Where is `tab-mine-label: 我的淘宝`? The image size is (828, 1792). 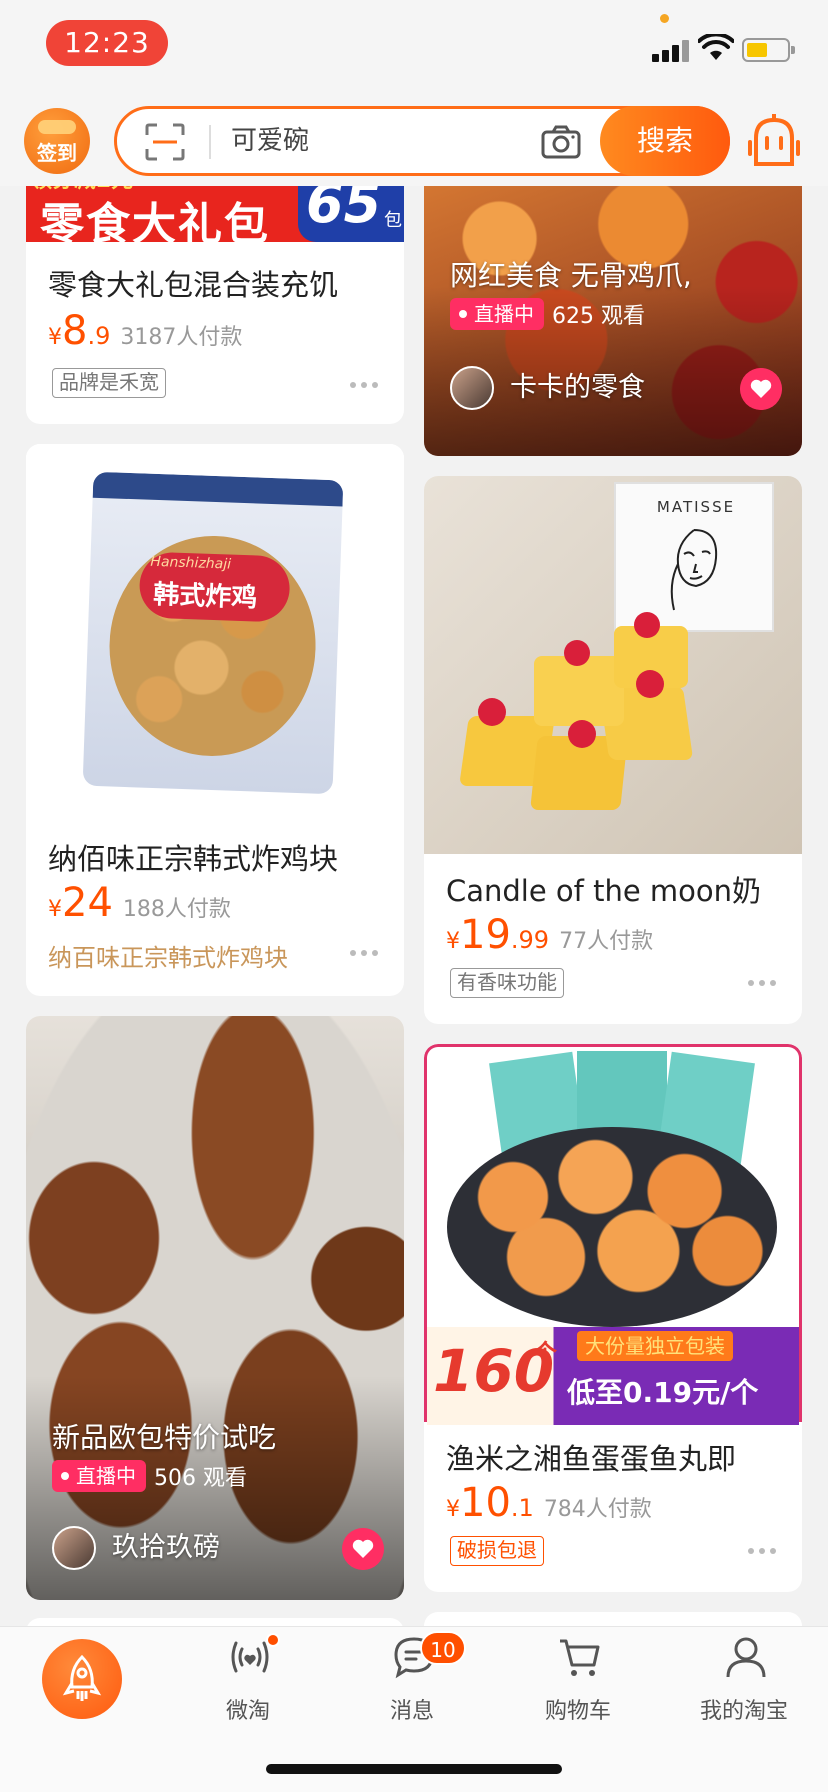
tab-mine-label: 我的淘宝 is located at coordinates (743, 1711).